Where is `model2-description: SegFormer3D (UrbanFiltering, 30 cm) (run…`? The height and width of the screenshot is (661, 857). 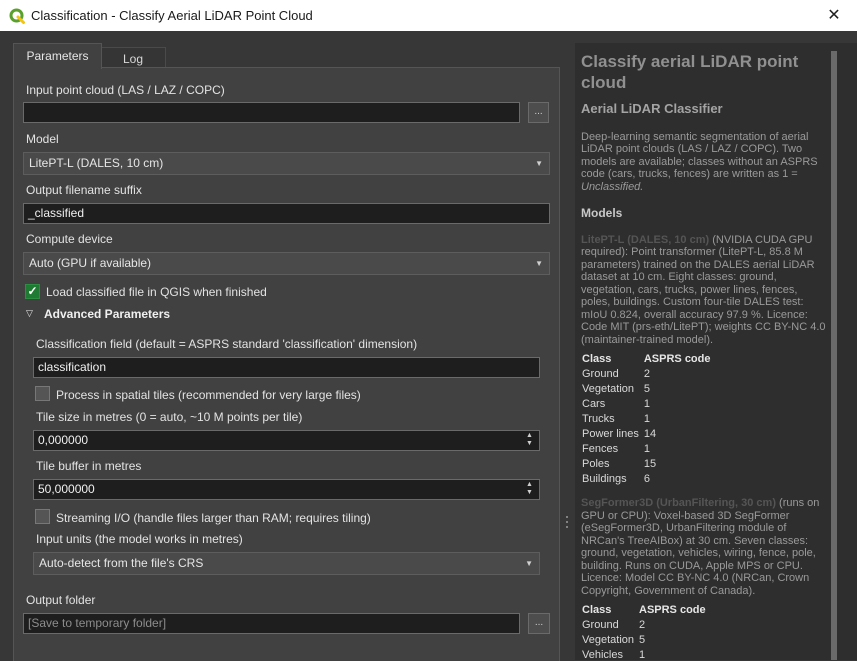
model2-description: SegFormer3D (UrbanFiltering, 30 cm) (run… is located at coordinates (704, 547).